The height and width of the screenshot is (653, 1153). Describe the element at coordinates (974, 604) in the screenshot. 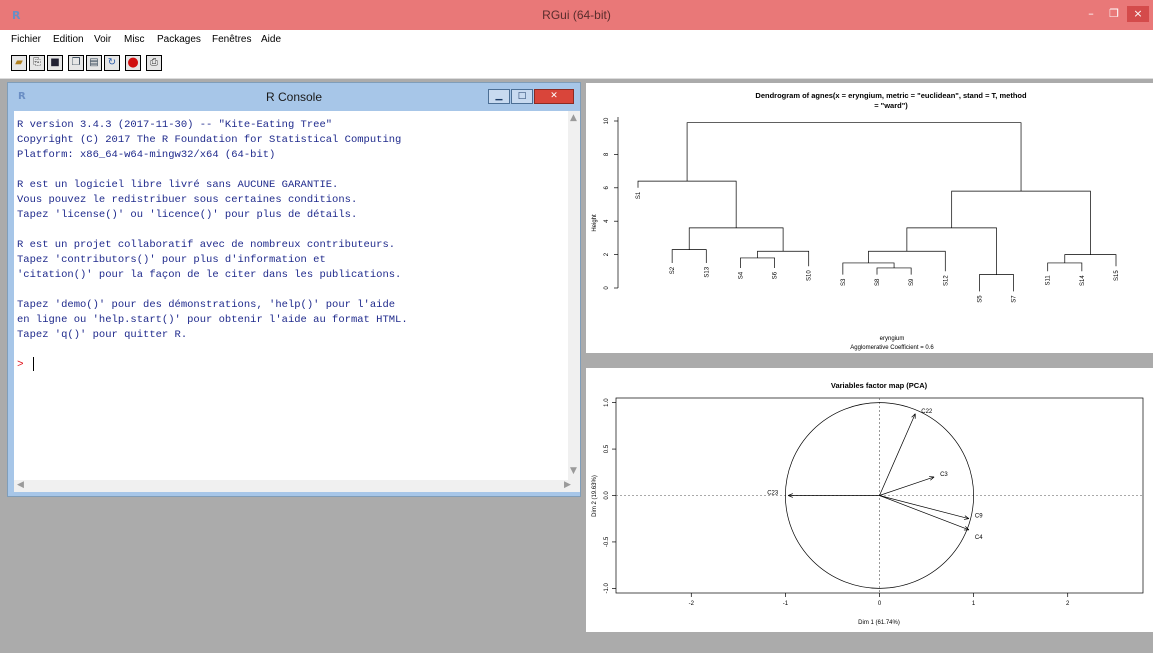

I see `pca-x-tick-label: 1` at that location.